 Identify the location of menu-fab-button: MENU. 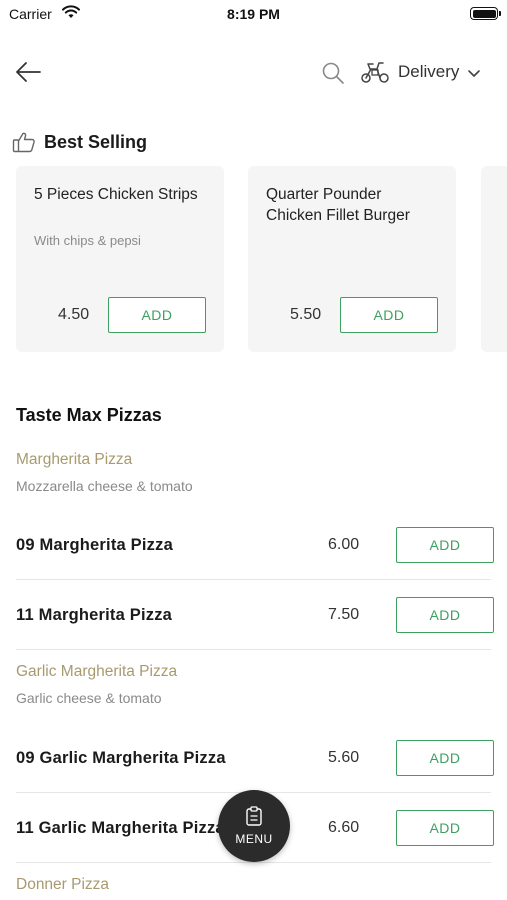
(254, 826).